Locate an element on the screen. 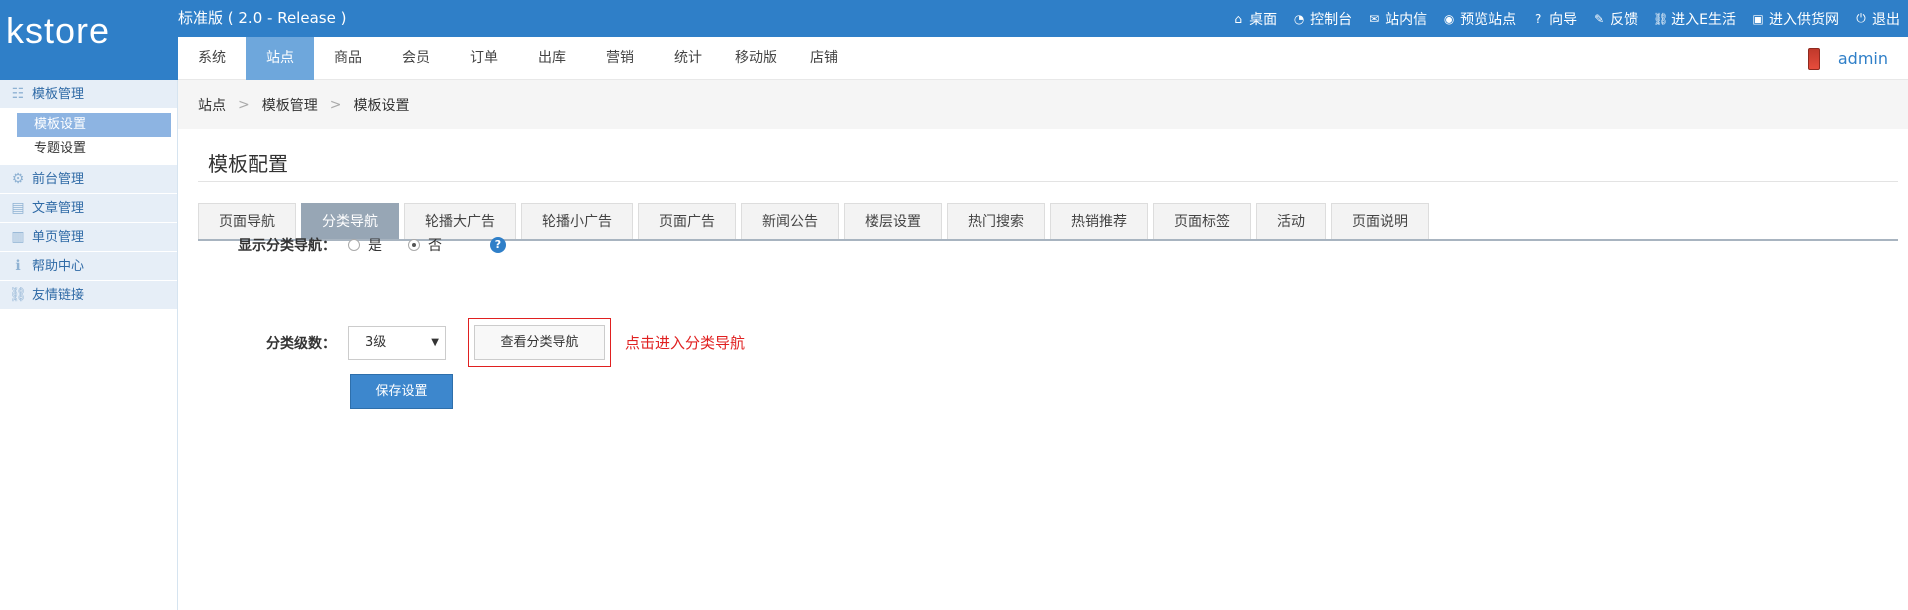  radio-yes is located at coordinates (354, 245).